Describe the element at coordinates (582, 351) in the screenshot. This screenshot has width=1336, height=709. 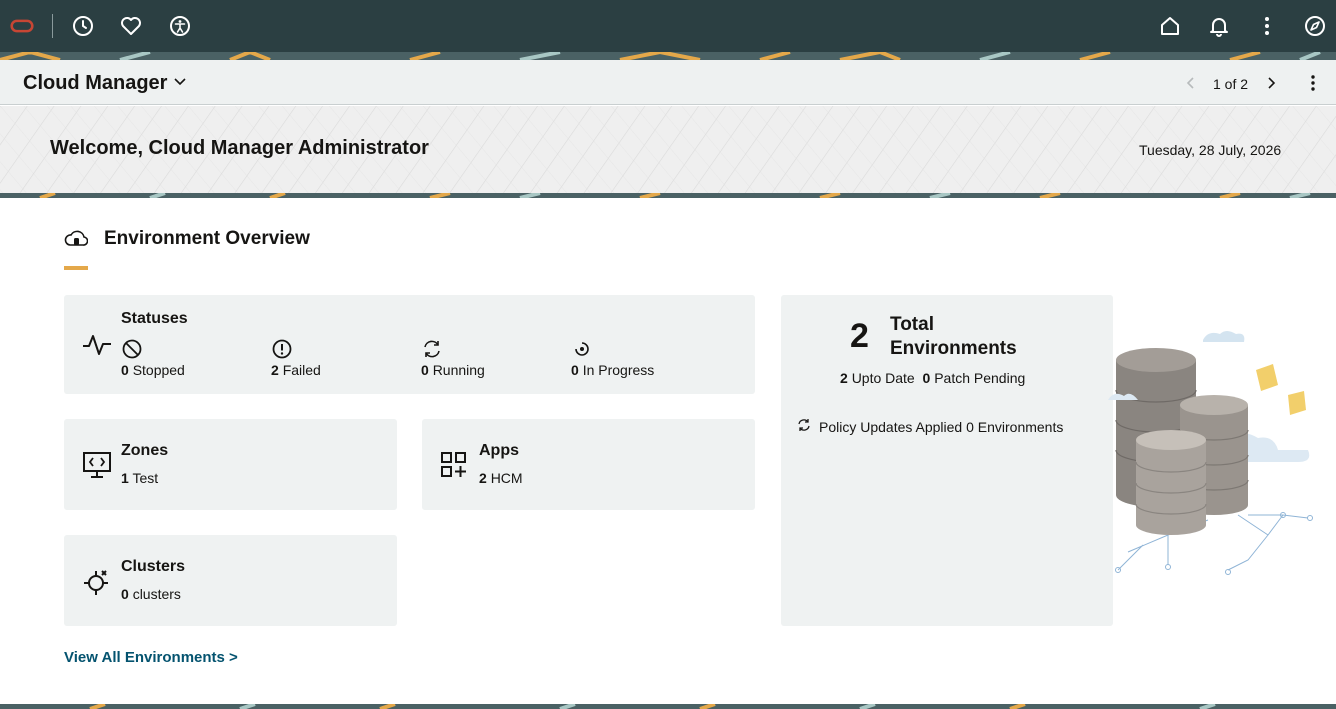
I see `in-progress-icon` at that location.